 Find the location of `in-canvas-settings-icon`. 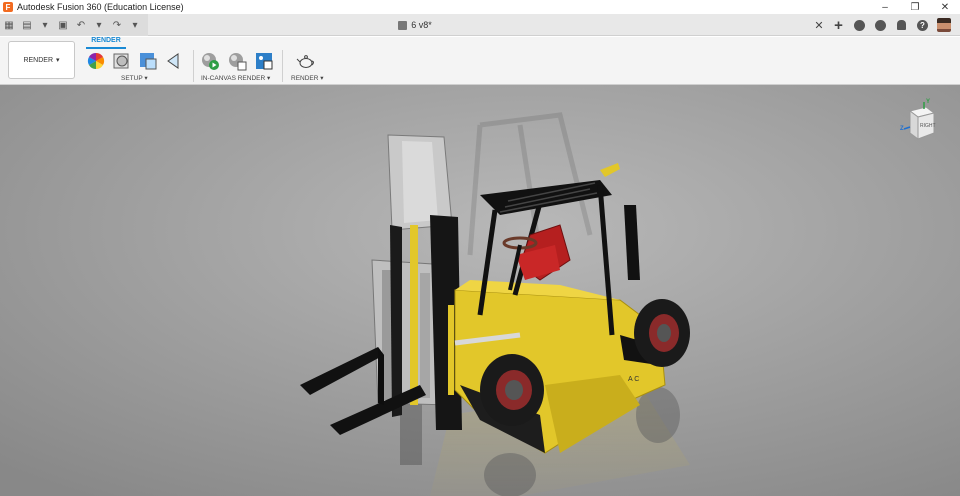

in-canvas-settings-icon is located at coordinates (238, 62).